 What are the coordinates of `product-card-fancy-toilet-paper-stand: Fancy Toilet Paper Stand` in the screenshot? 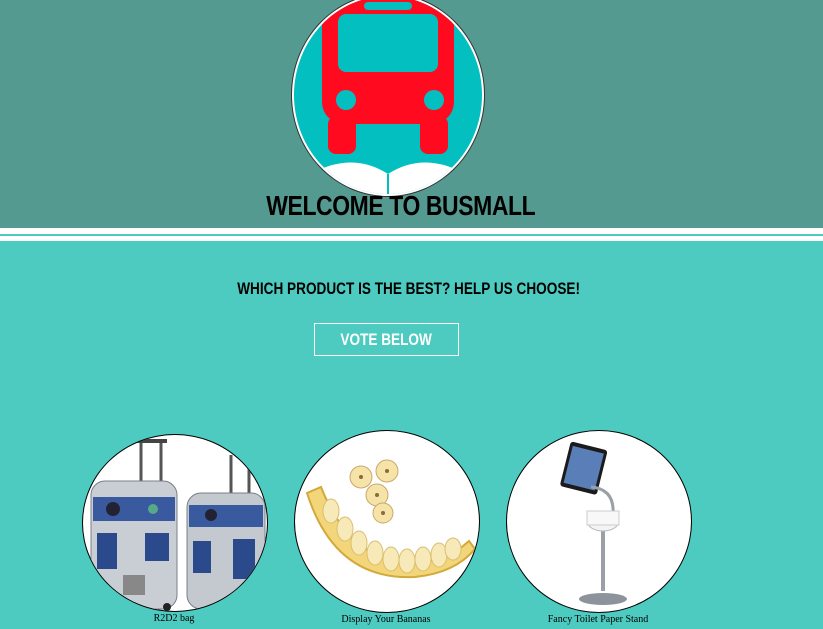 It's located at (599, 527).